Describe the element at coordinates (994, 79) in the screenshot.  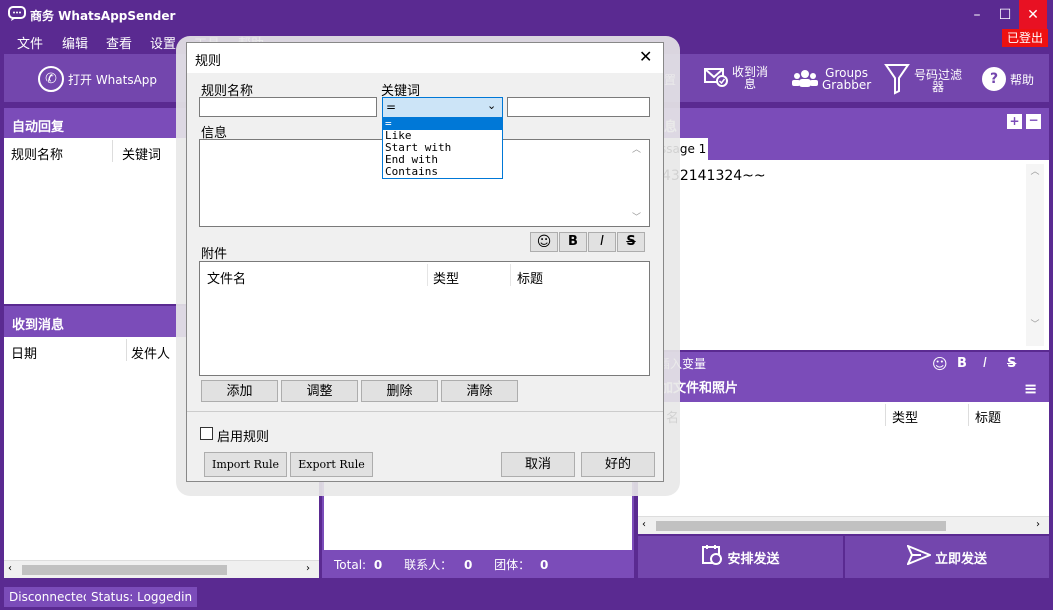
I see `help-icon: ?` at that location.